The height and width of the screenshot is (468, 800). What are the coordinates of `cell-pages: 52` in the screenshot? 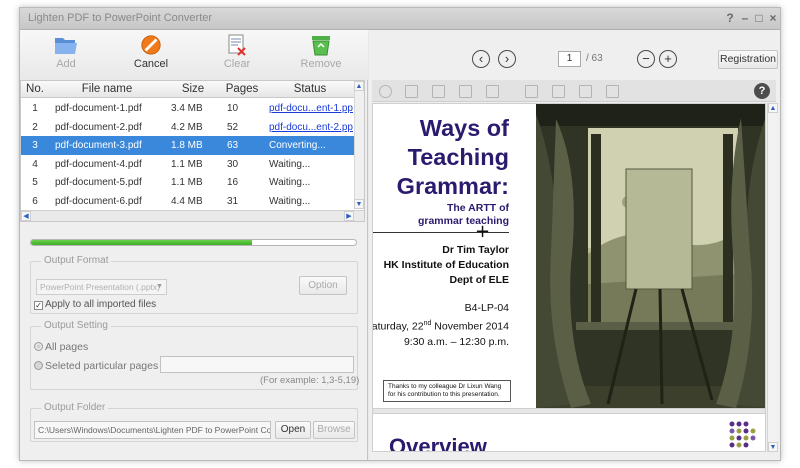 It's located at (233, 127).